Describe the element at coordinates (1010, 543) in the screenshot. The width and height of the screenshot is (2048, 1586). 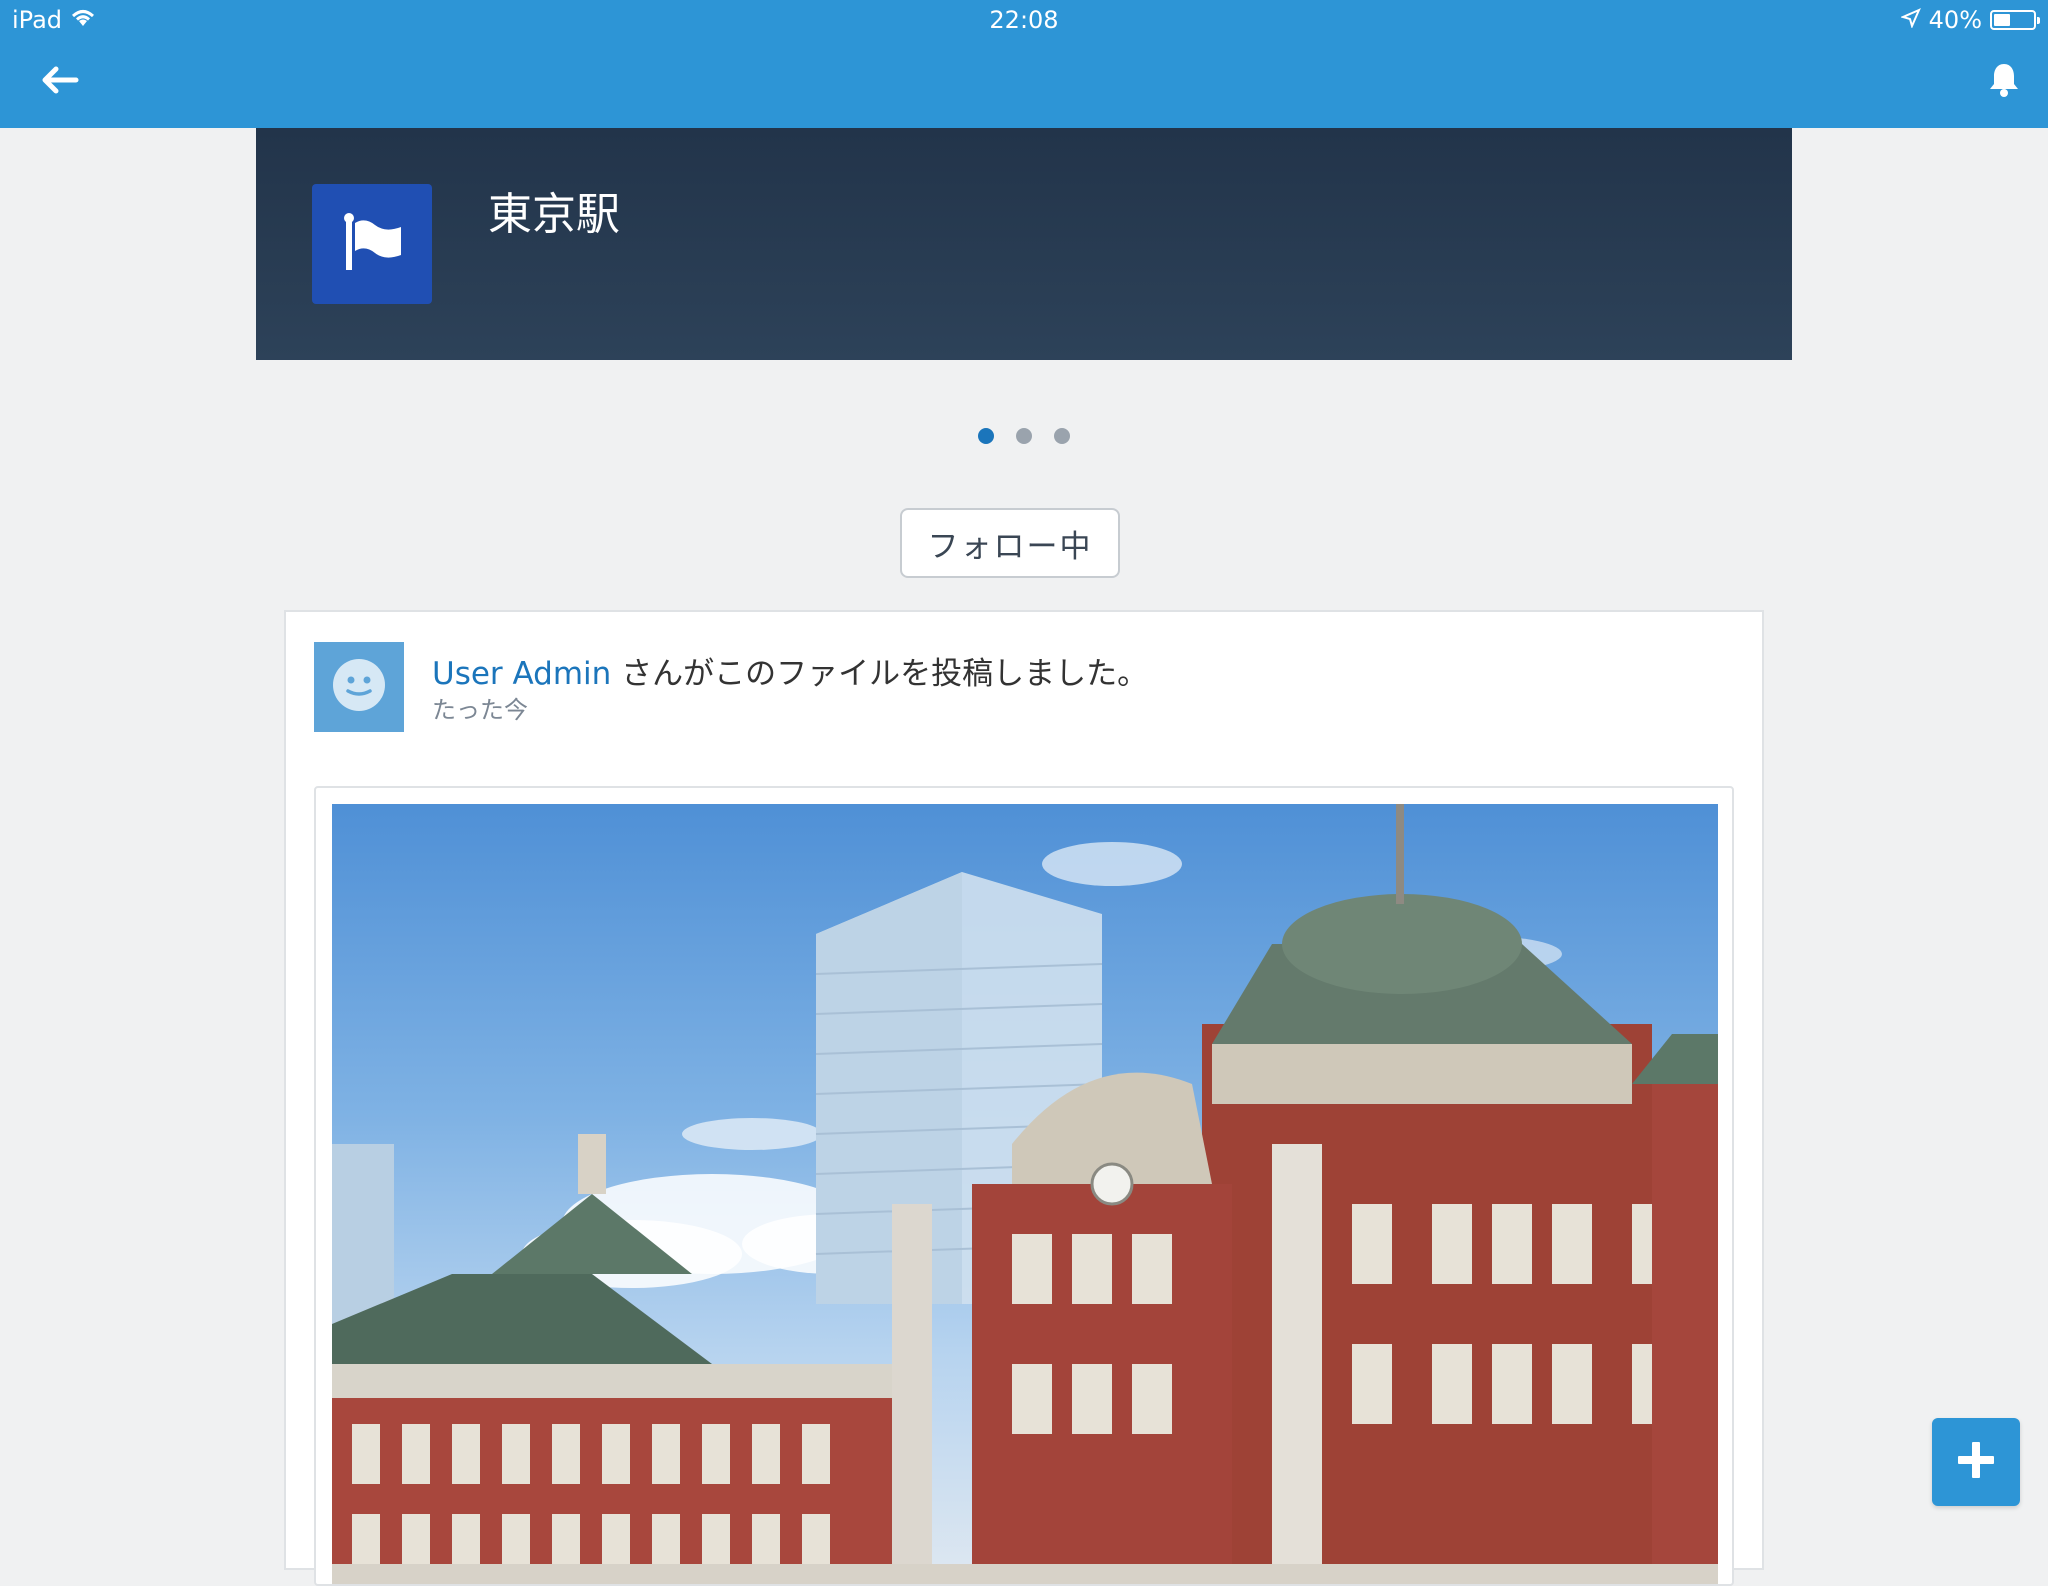
I see `follow-button: フォロー中` at that location.